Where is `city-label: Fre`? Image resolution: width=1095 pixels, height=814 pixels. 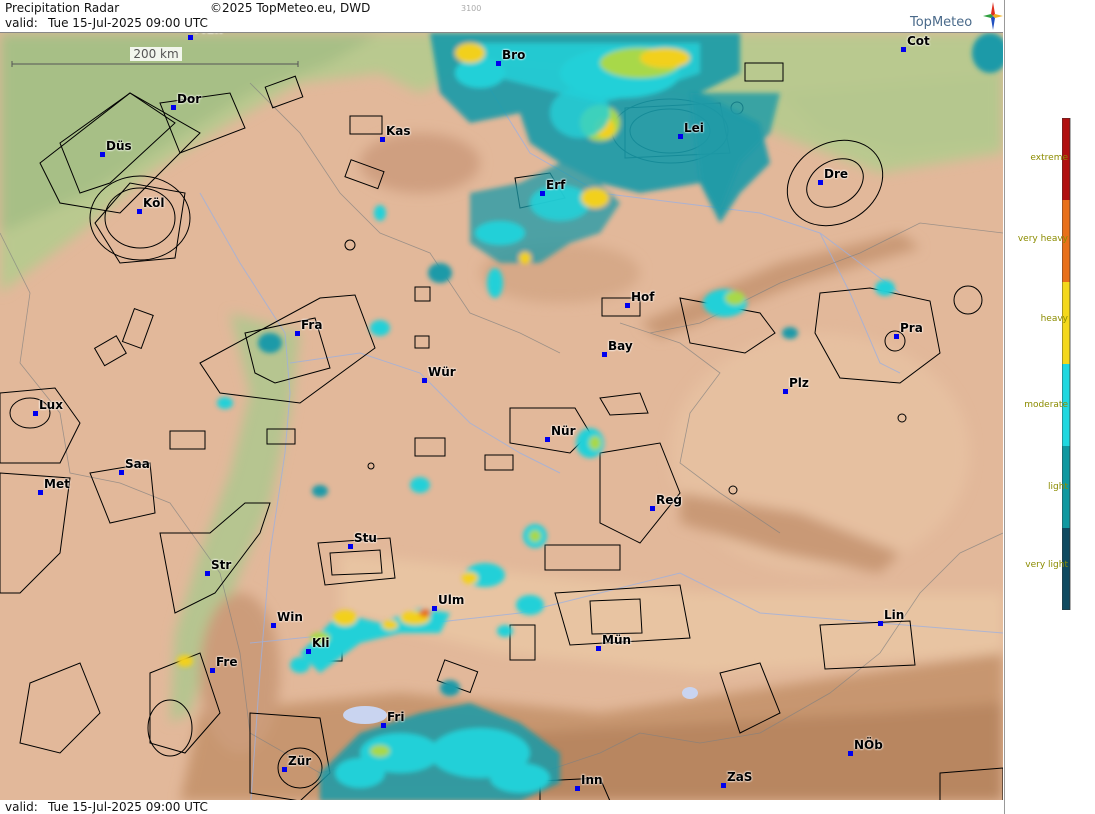
city-label: Fre is located at coordinates (227, 662).